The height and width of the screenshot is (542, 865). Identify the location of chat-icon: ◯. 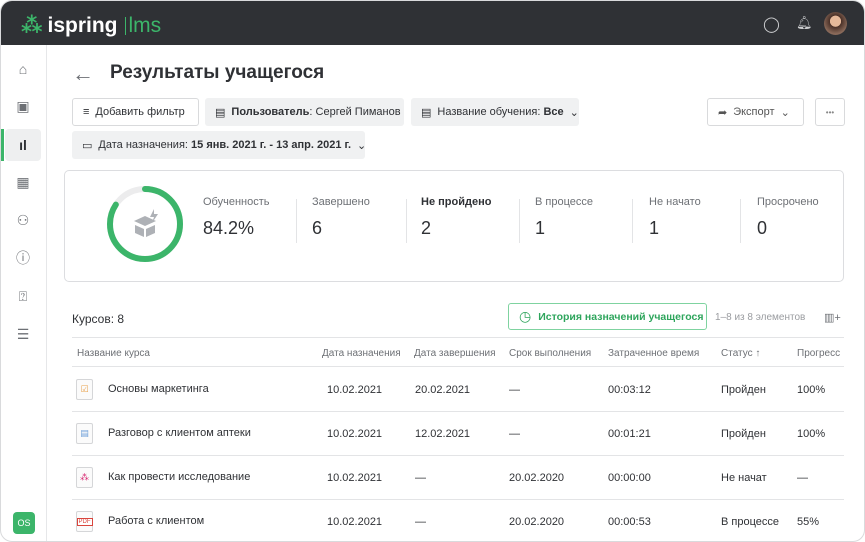
(771, 24).